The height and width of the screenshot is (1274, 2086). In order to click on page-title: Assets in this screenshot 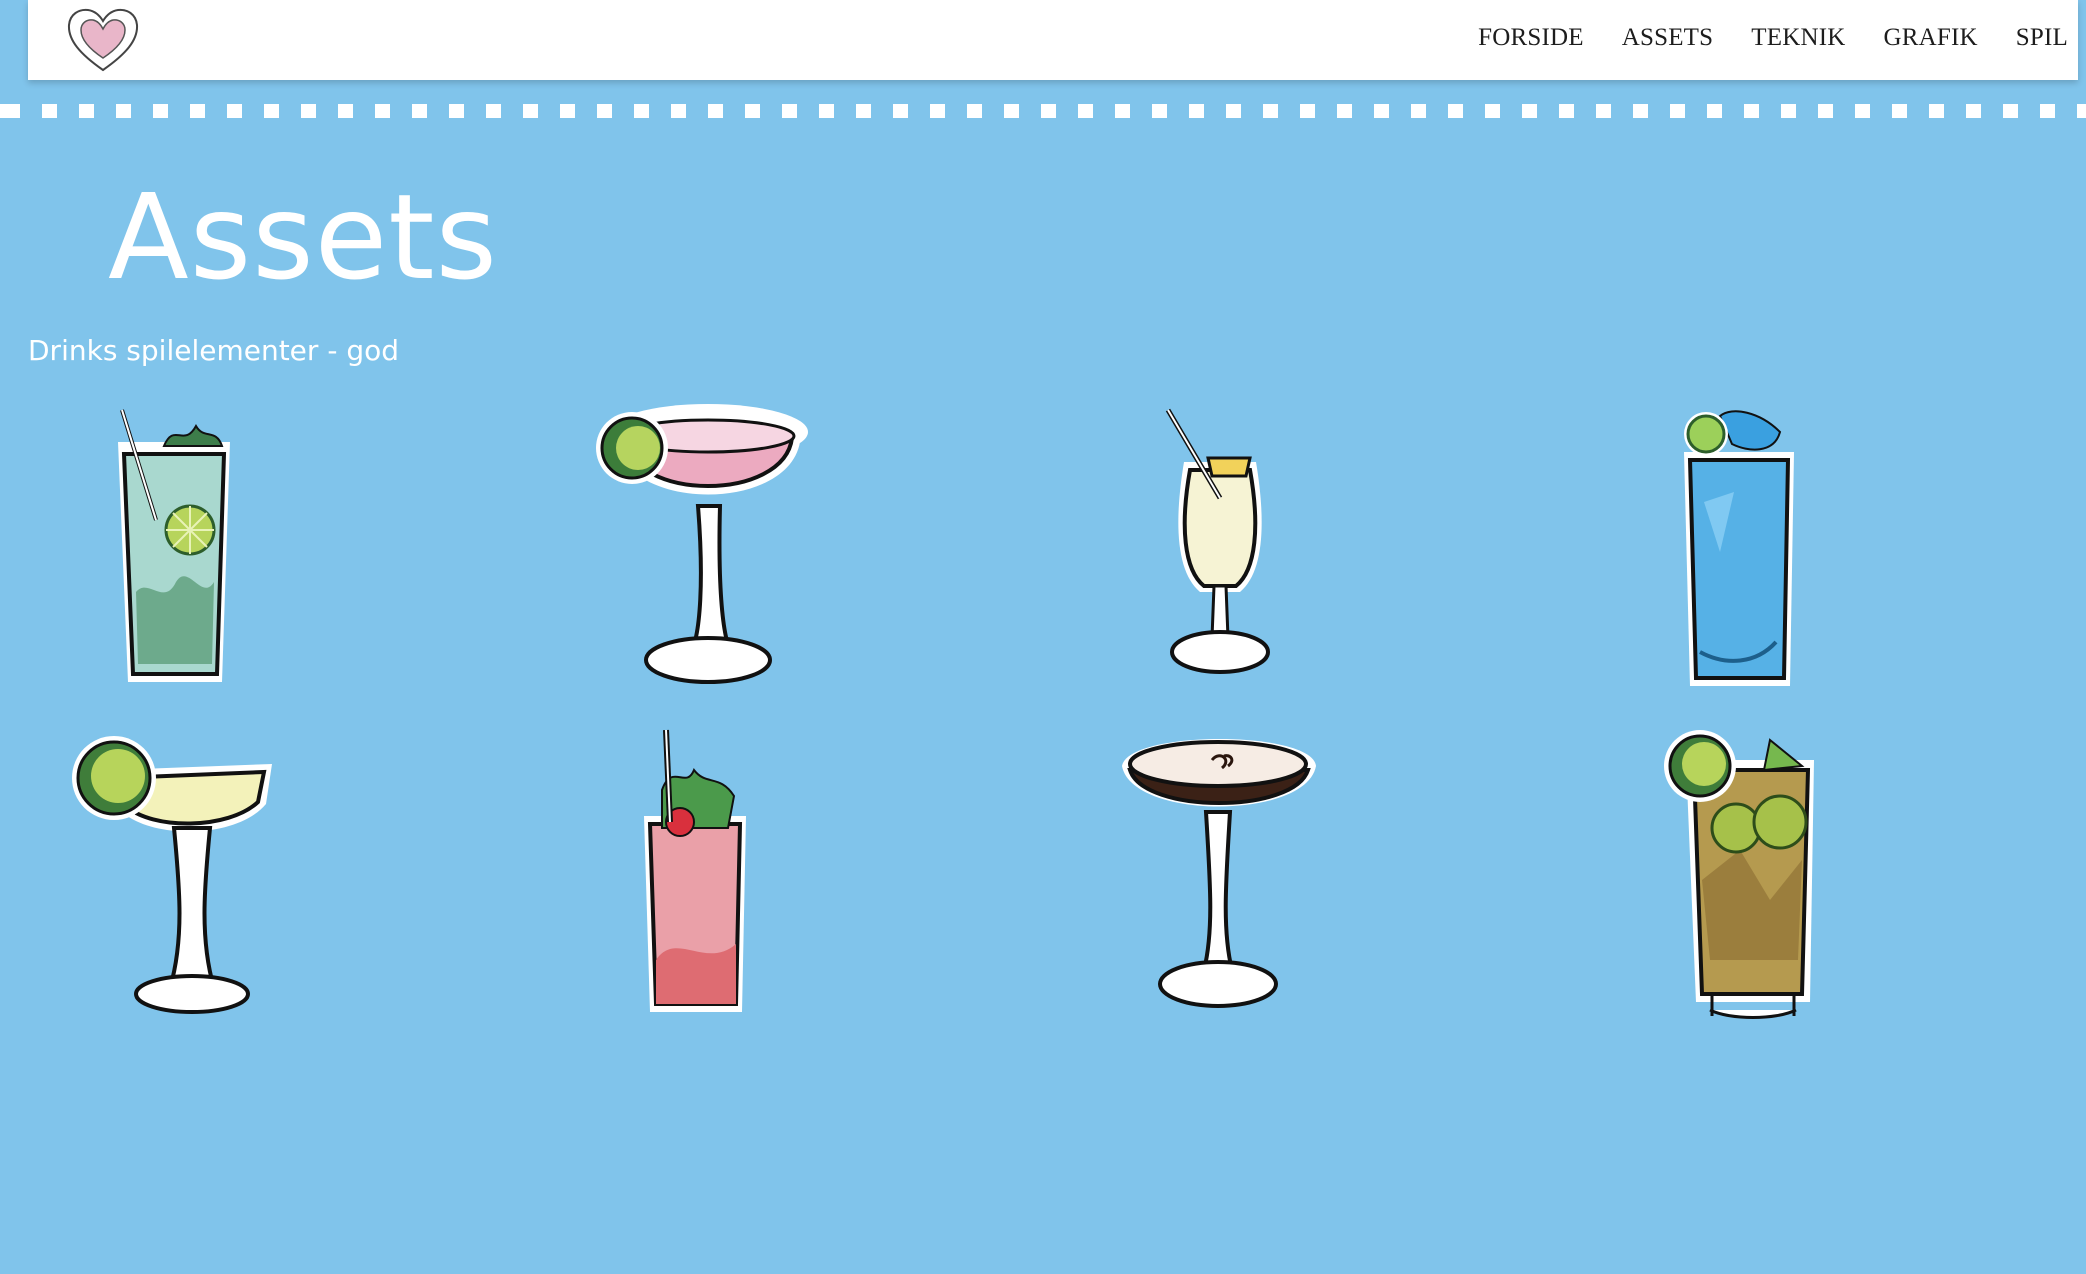, I will do `click(303, 237)`.